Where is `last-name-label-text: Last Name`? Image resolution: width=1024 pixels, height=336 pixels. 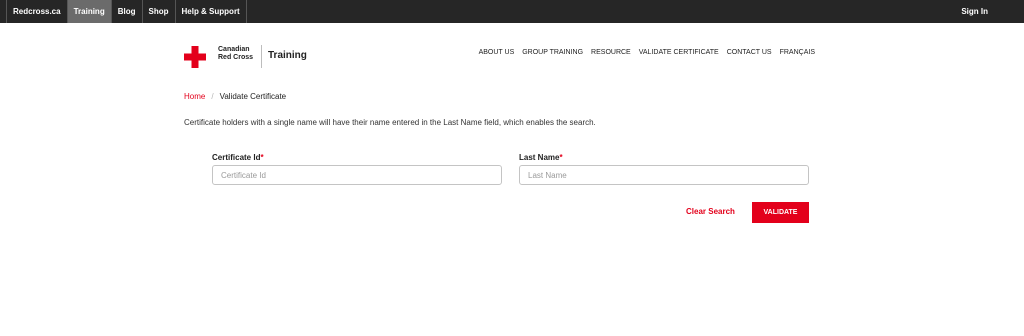 last-name-label-text: Last Name is located at coordinates (539, 157).